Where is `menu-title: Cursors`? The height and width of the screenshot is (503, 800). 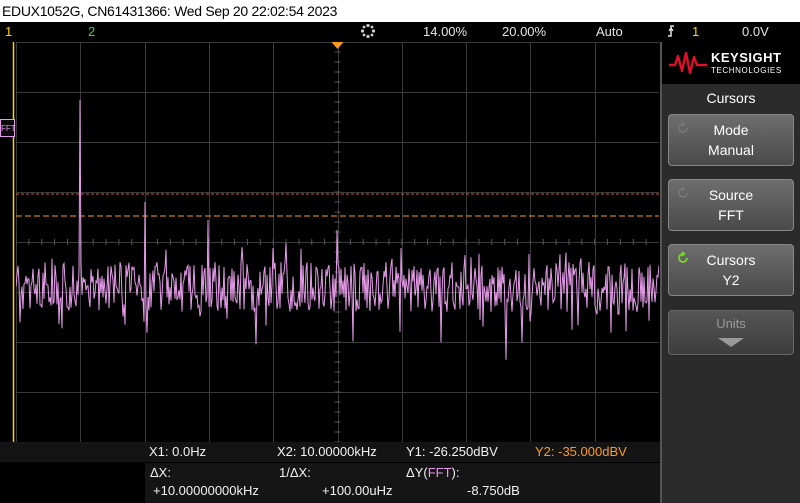
menu-title: Cursors is located at coordinates (731, 98).